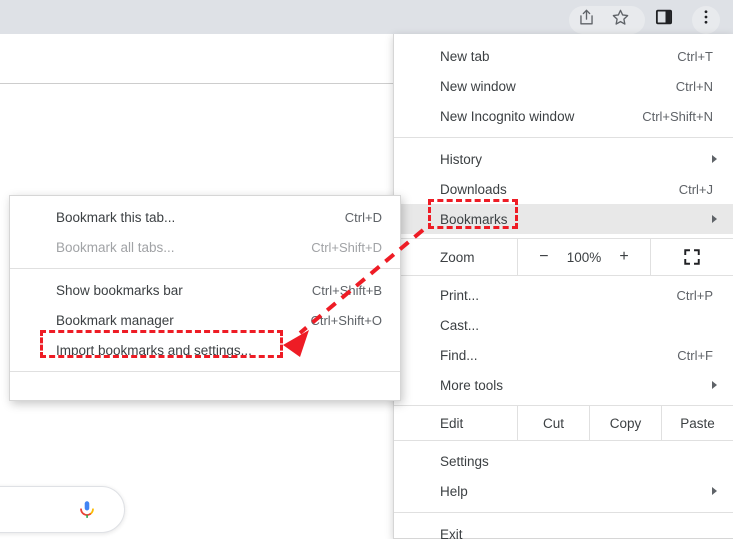 The image size is (733, 539). I want to click on submenu-item-label: Bookmark manager, so click(115, 320).